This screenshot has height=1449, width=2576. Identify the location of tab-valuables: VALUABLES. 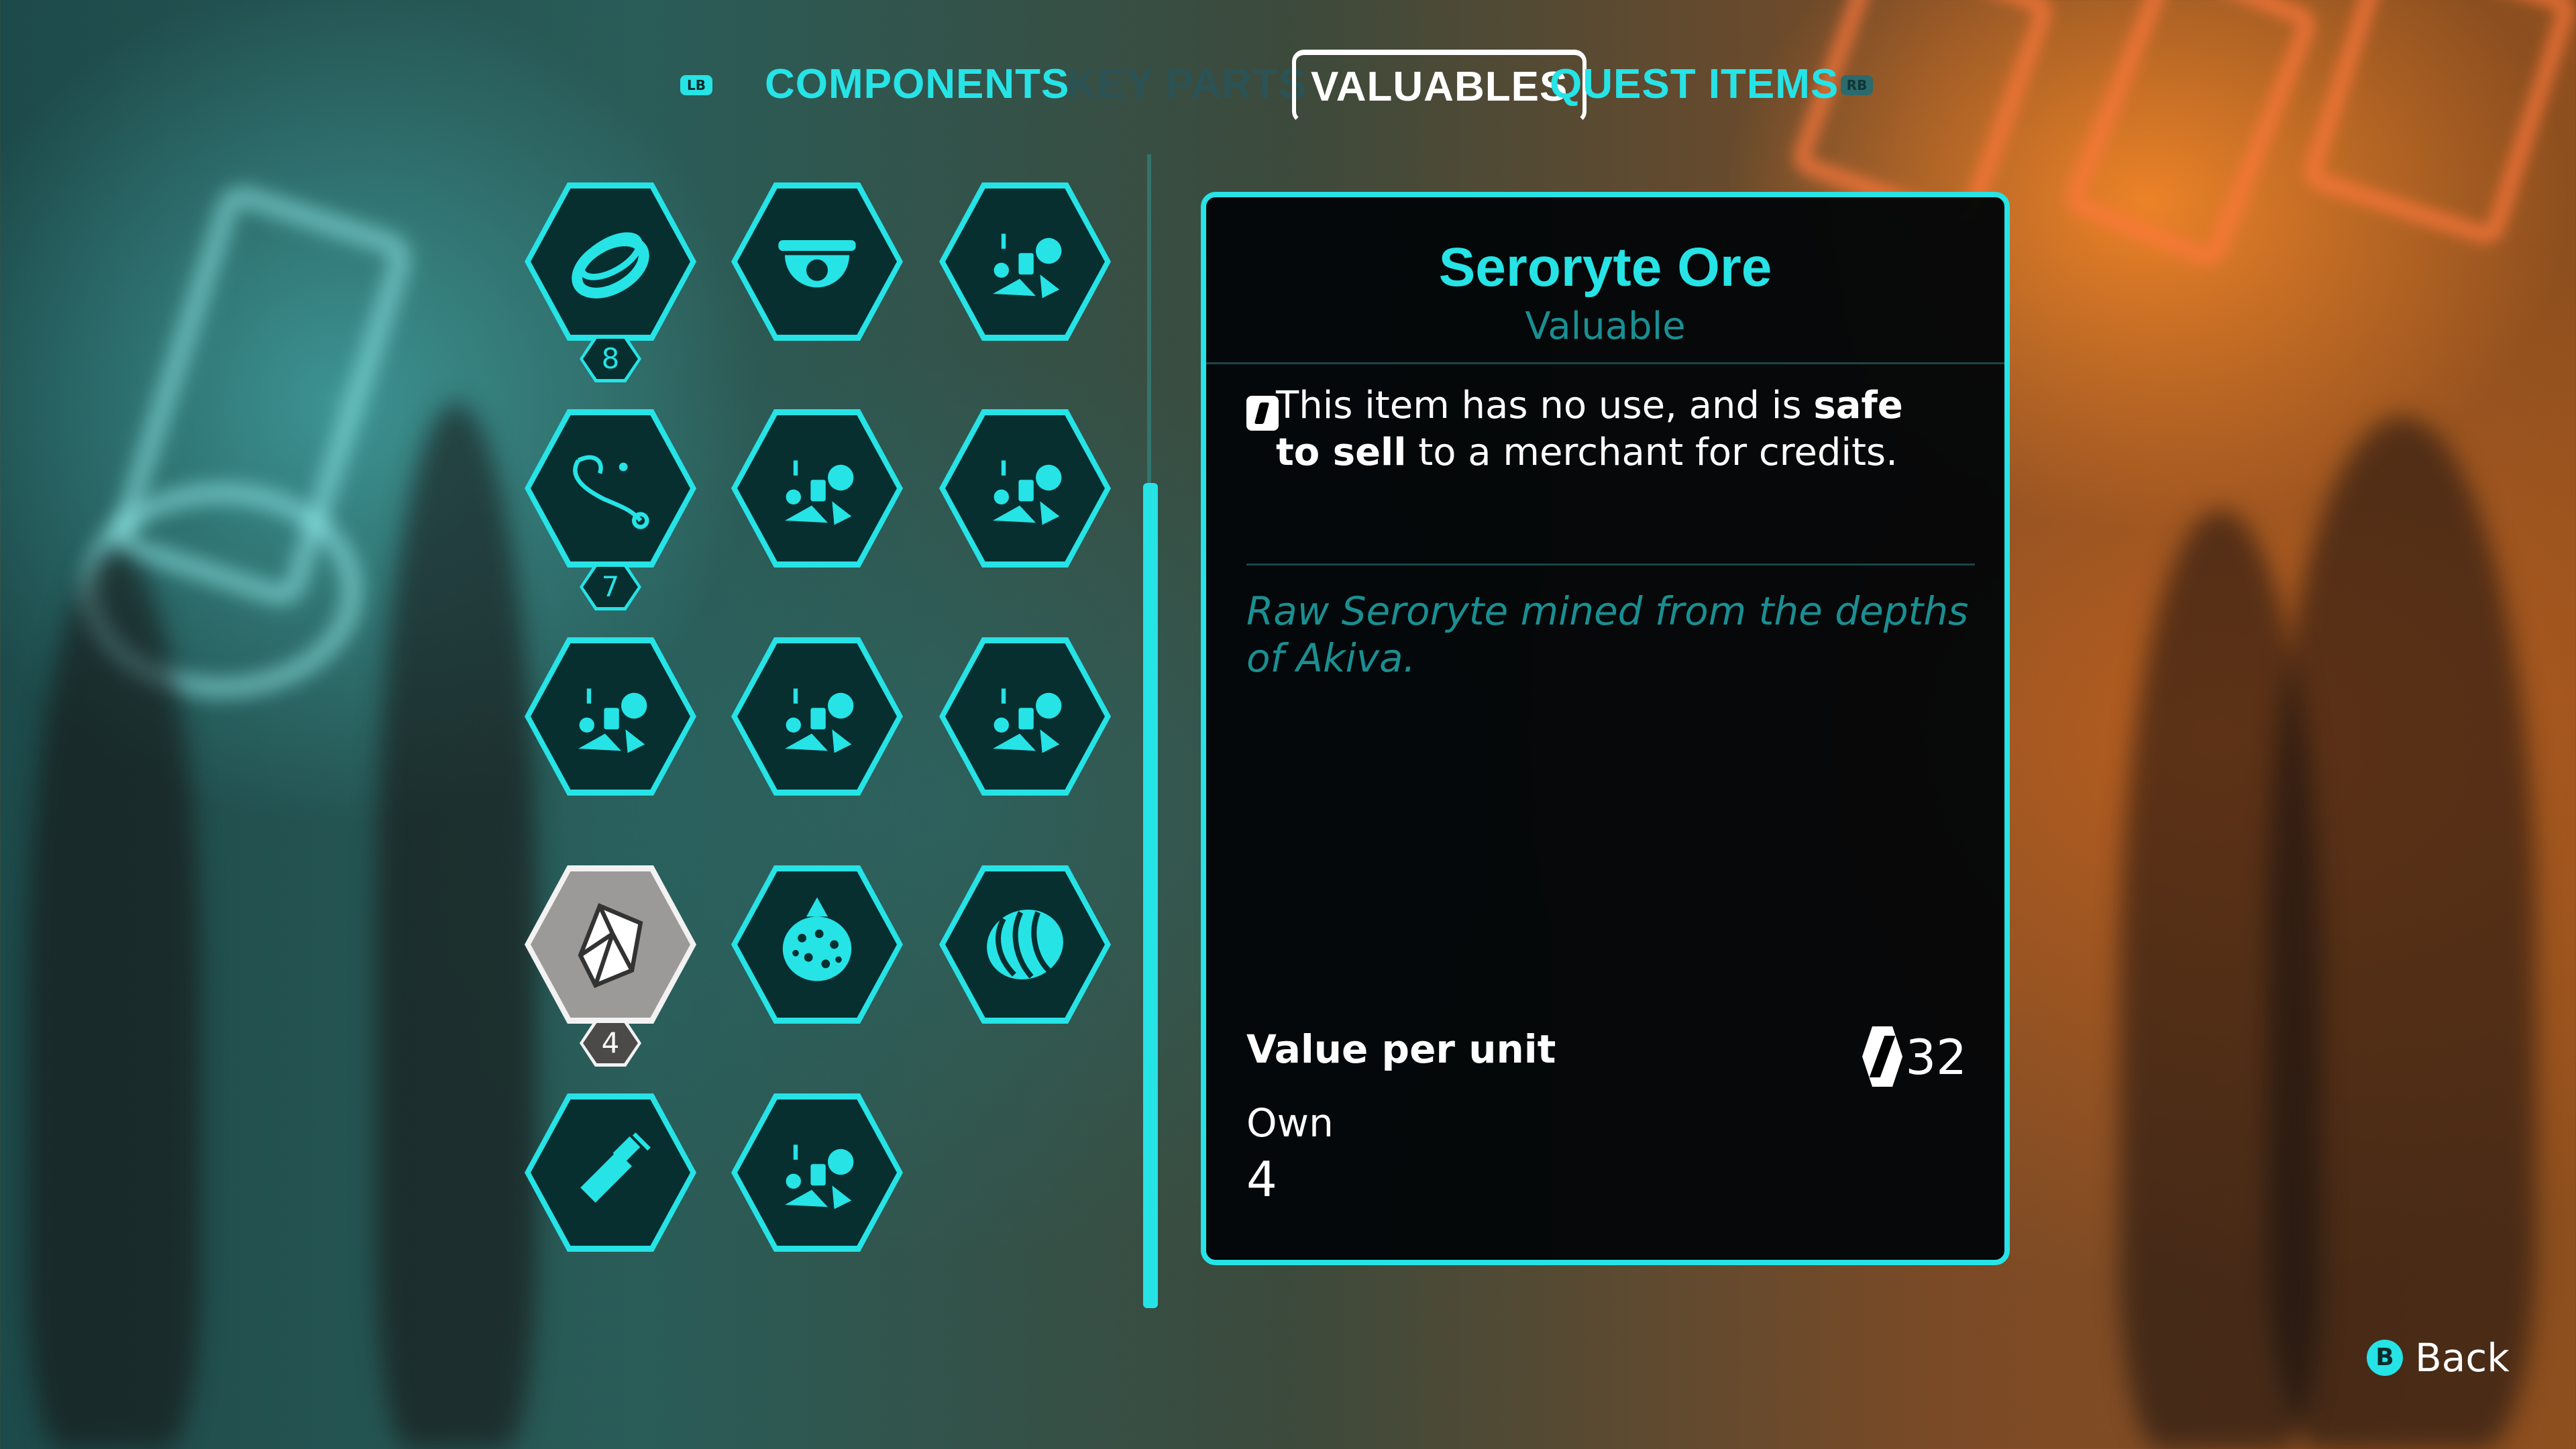
(1439, 86).